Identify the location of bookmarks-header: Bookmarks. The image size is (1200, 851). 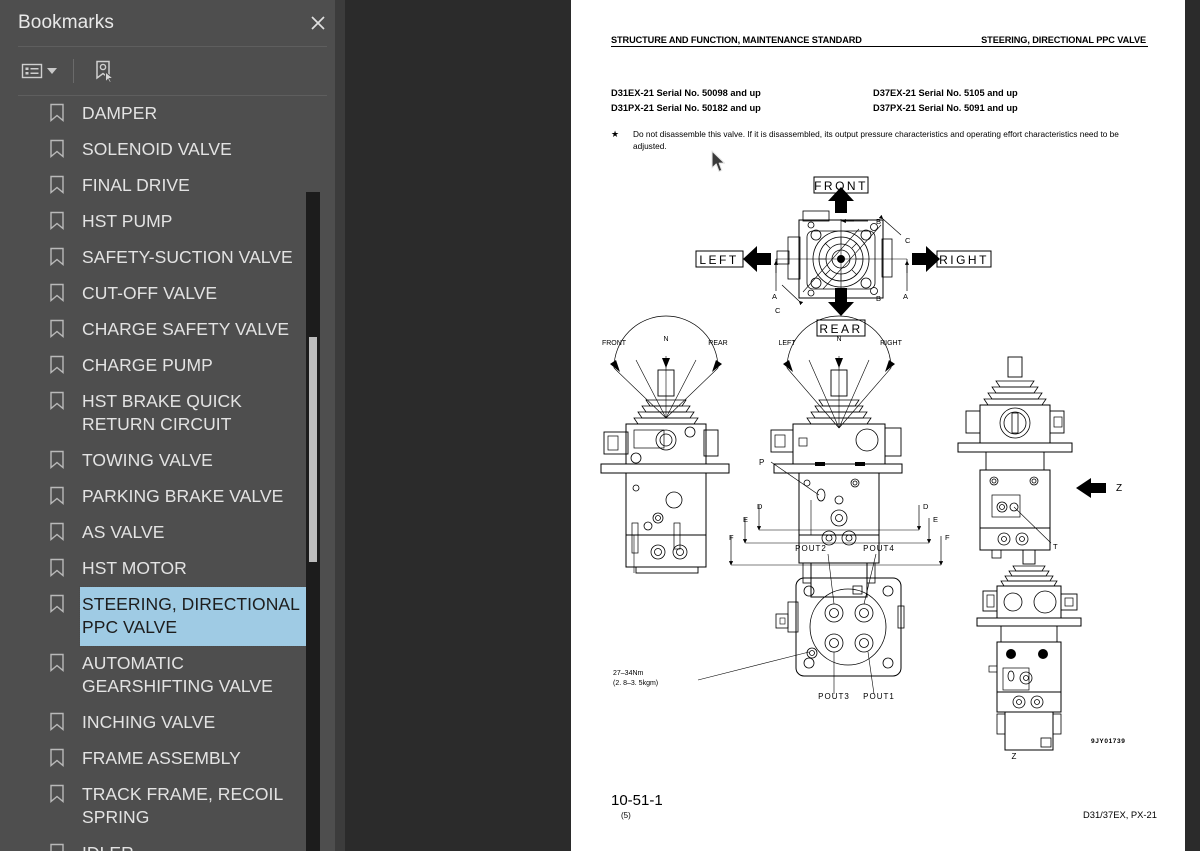
(172, 23).